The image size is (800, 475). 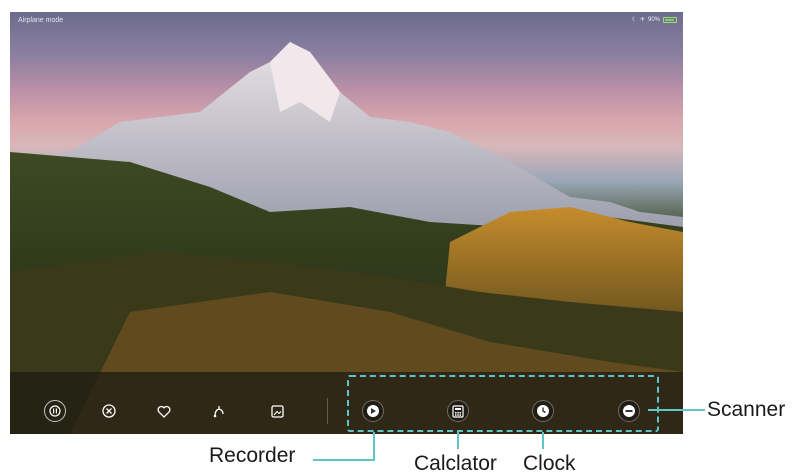 I want to click on heart-icon, so click(x=164, y=411).